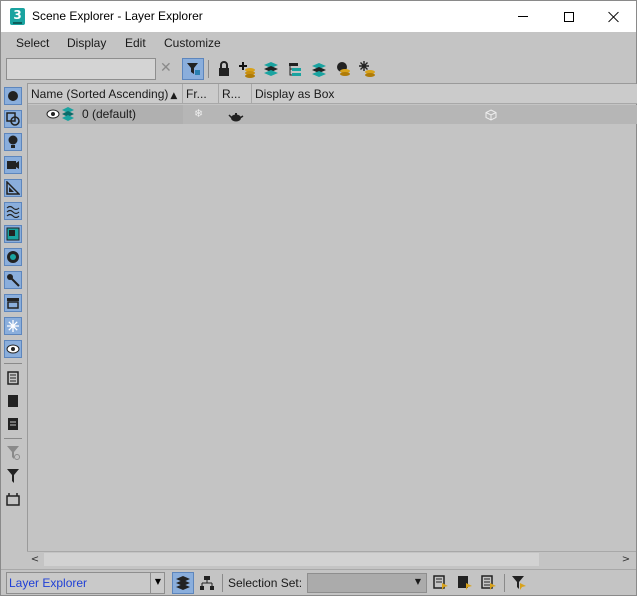 This screenshot has width=637, height=596. I want to click on xrefs-icon, so click(13, 257).